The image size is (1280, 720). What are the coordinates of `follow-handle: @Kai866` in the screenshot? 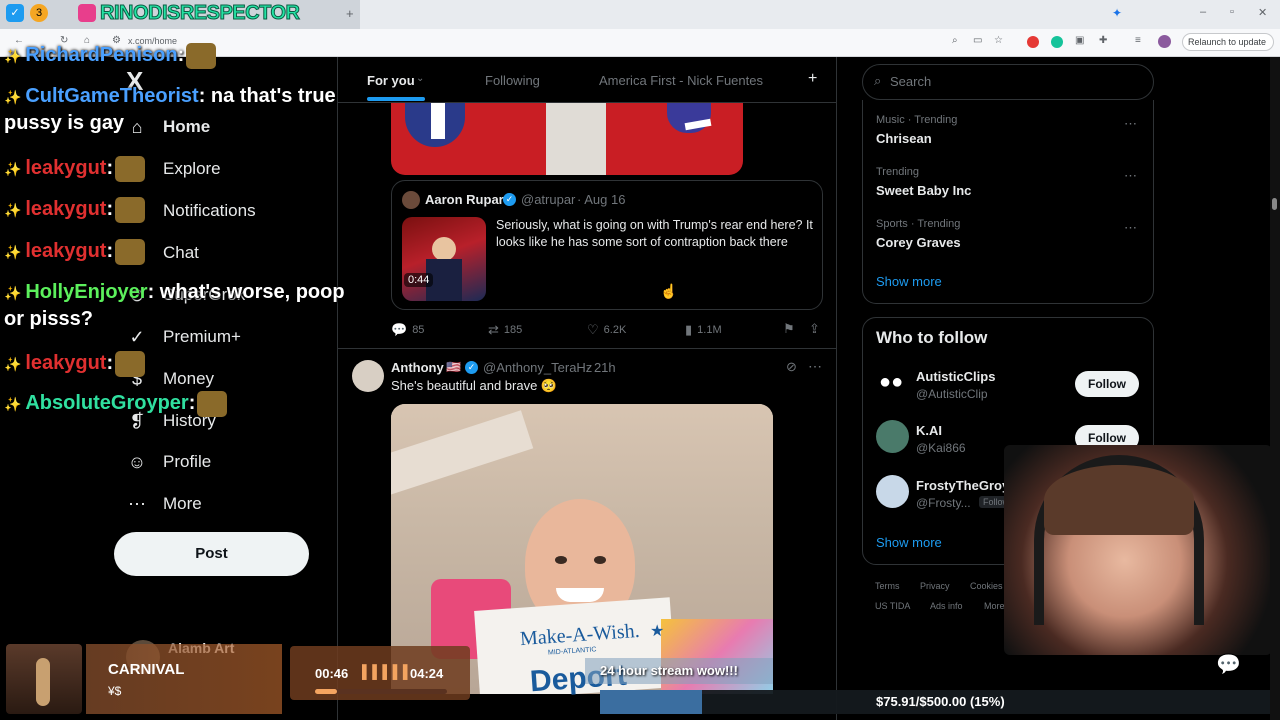 It's located at (941, 448).